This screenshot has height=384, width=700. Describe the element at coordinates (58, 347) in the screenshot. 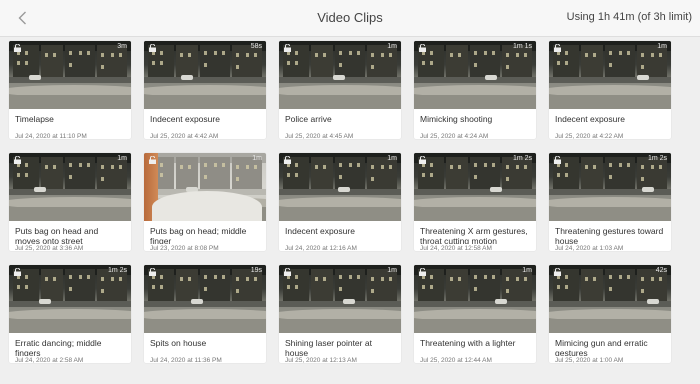

I see `clip-label: Erratic dancing; middle fingers` at that location.